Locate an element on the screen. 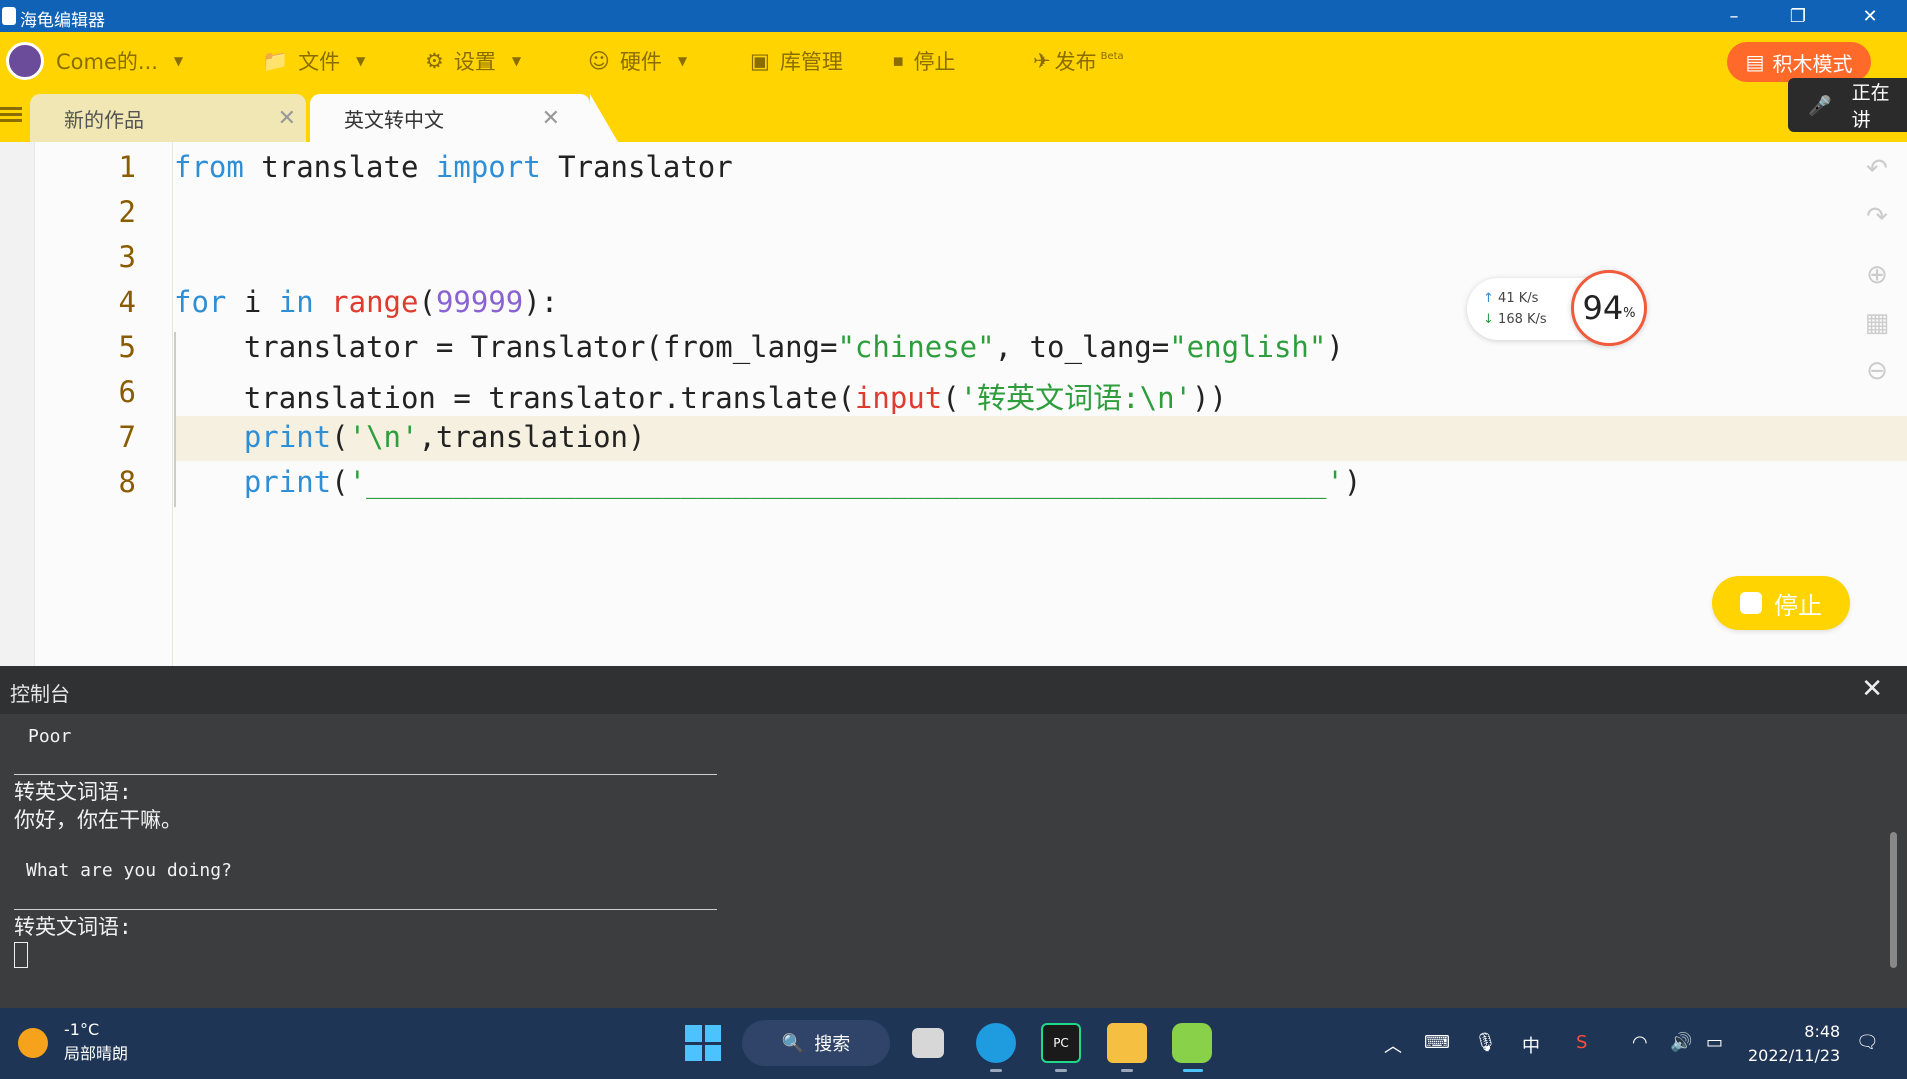 The height and width of the screenshot is (1079, 1907). console-line: What are you doing? is located at coordinates (129, 870).